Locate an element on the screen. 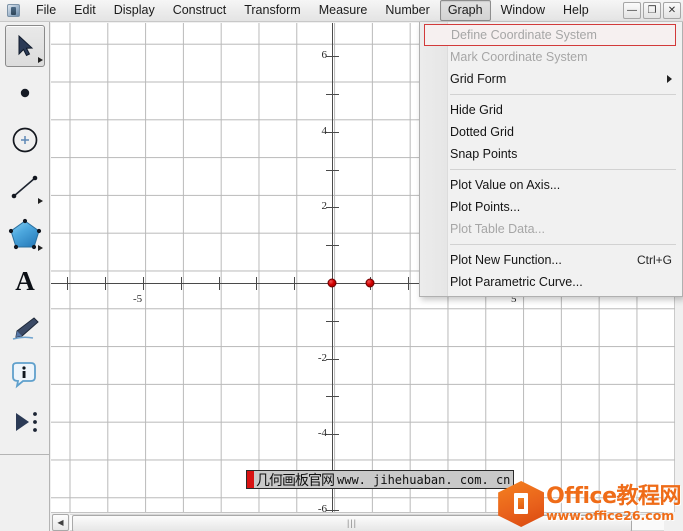  play-dots-icon is located at coordinates (26, 421).